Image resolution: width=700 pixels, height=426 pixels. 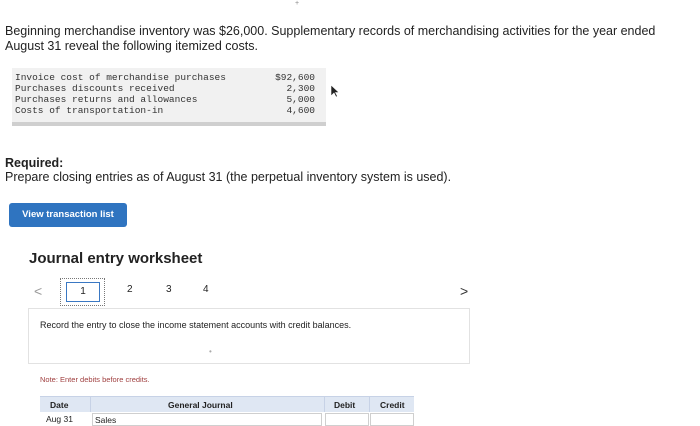 I want to click on step-tab-2: 2, so click(x=130, y=289).